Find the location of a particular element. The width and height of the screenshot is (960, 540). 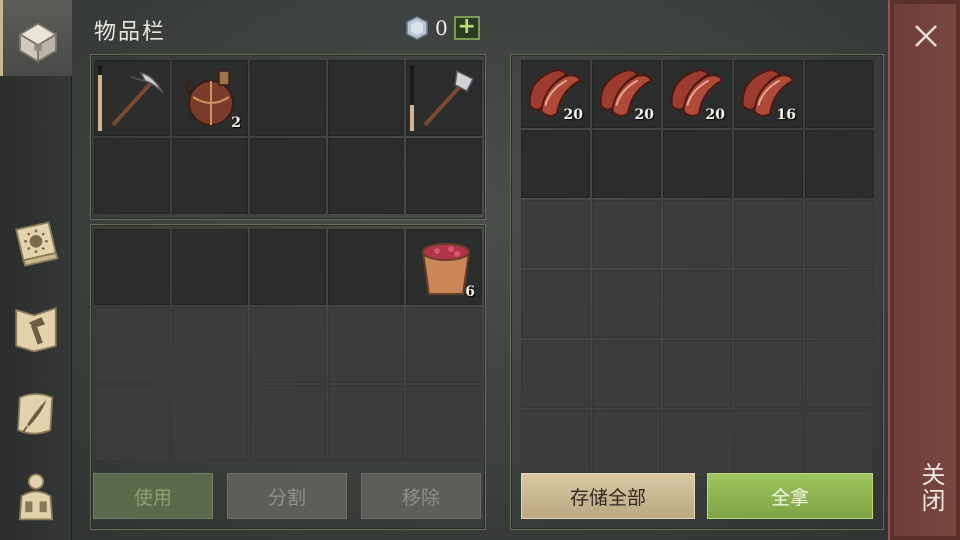

sun-book-icon is located at coordinates (37, 244).